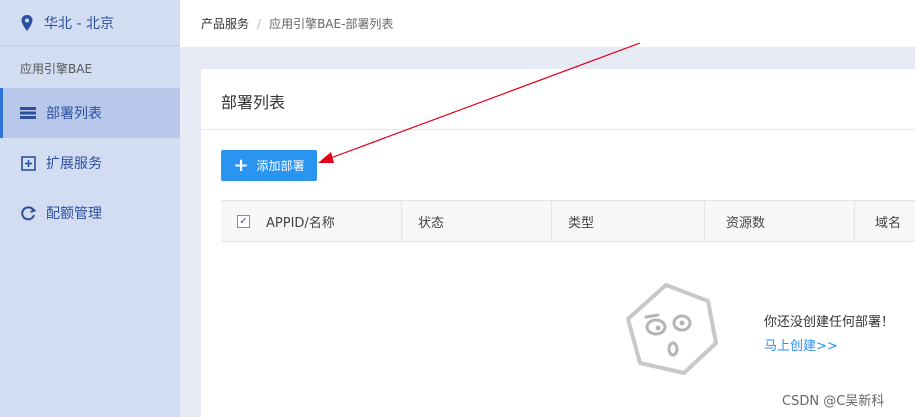  Describe the element at coordinates (833, 401) in the screenshot. I see `watermark: CSDN @C吴新科` at that location.